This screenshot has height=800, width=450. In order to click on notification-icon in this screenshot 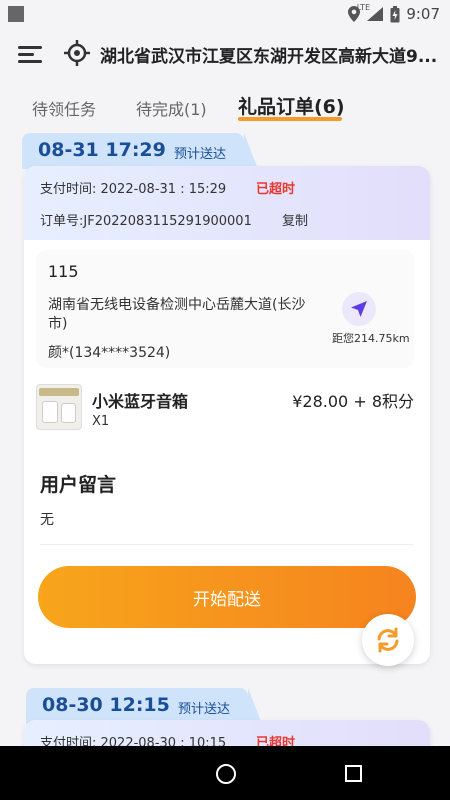, I will do `click(16, 14)`.